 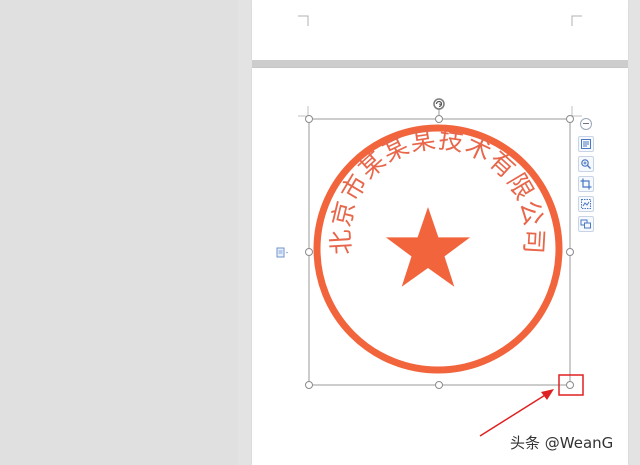 What do you see at coordinates (586, 144) in the screenshot?
I see `layout-options-icon` at bounding box center [586, 144].